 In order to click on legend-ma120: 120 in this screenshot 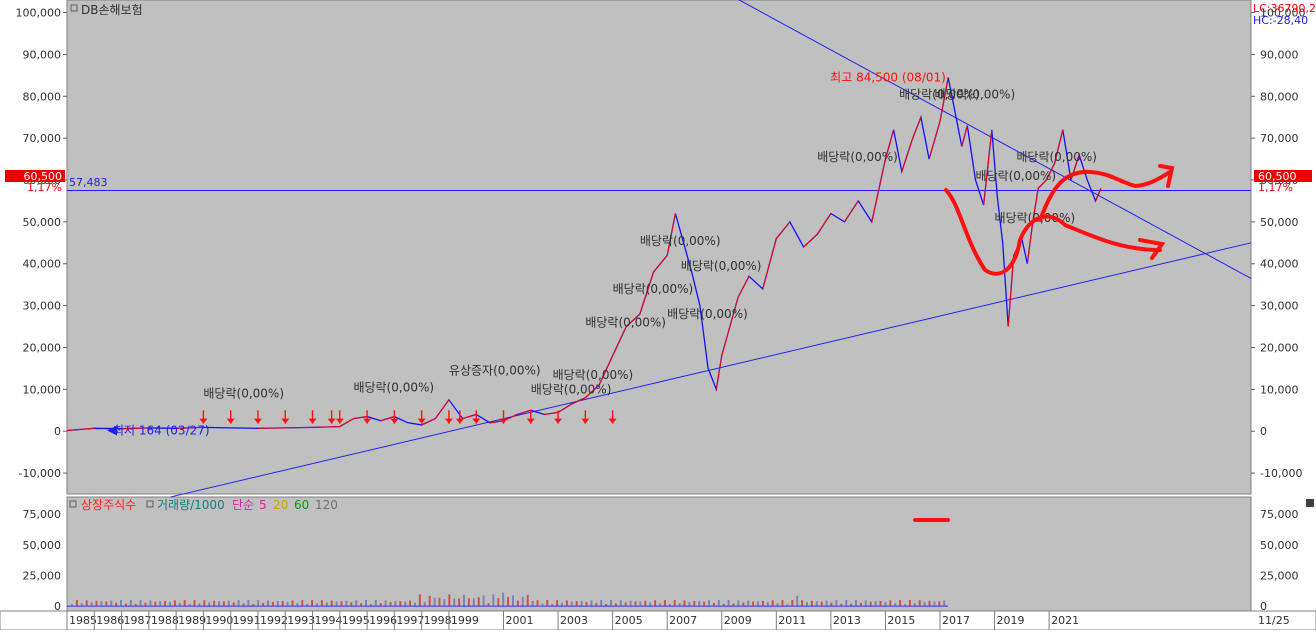, I will do `click(326, 505)`.